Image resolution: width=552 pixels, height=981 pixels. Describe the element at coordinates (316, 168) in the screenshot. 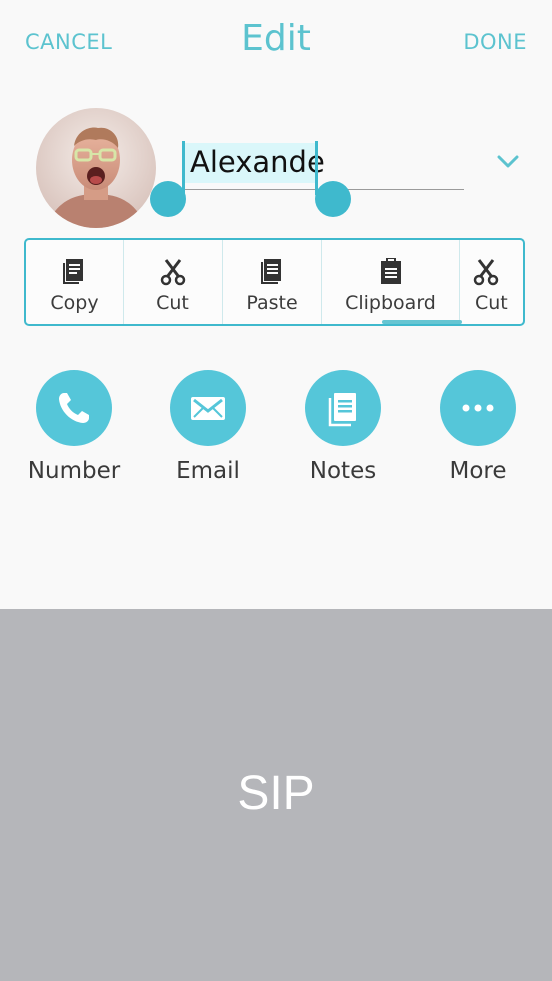

I see `selection-end-marker` at that location.